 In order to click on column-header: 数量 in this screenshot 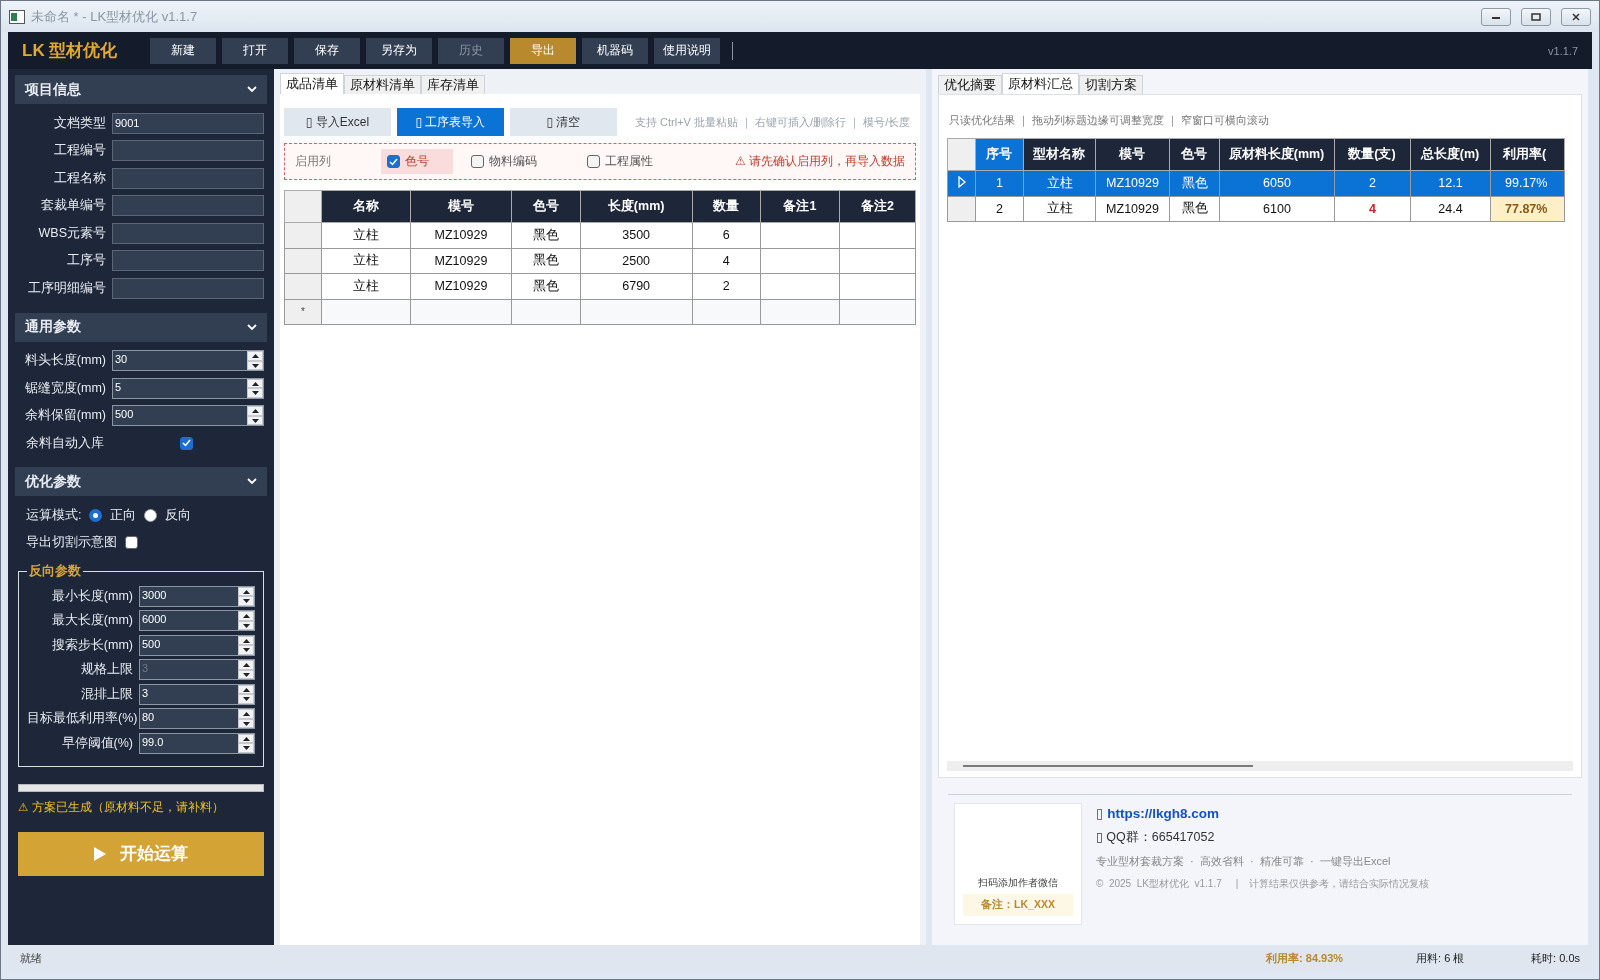, I will do `click(726, 206)`.